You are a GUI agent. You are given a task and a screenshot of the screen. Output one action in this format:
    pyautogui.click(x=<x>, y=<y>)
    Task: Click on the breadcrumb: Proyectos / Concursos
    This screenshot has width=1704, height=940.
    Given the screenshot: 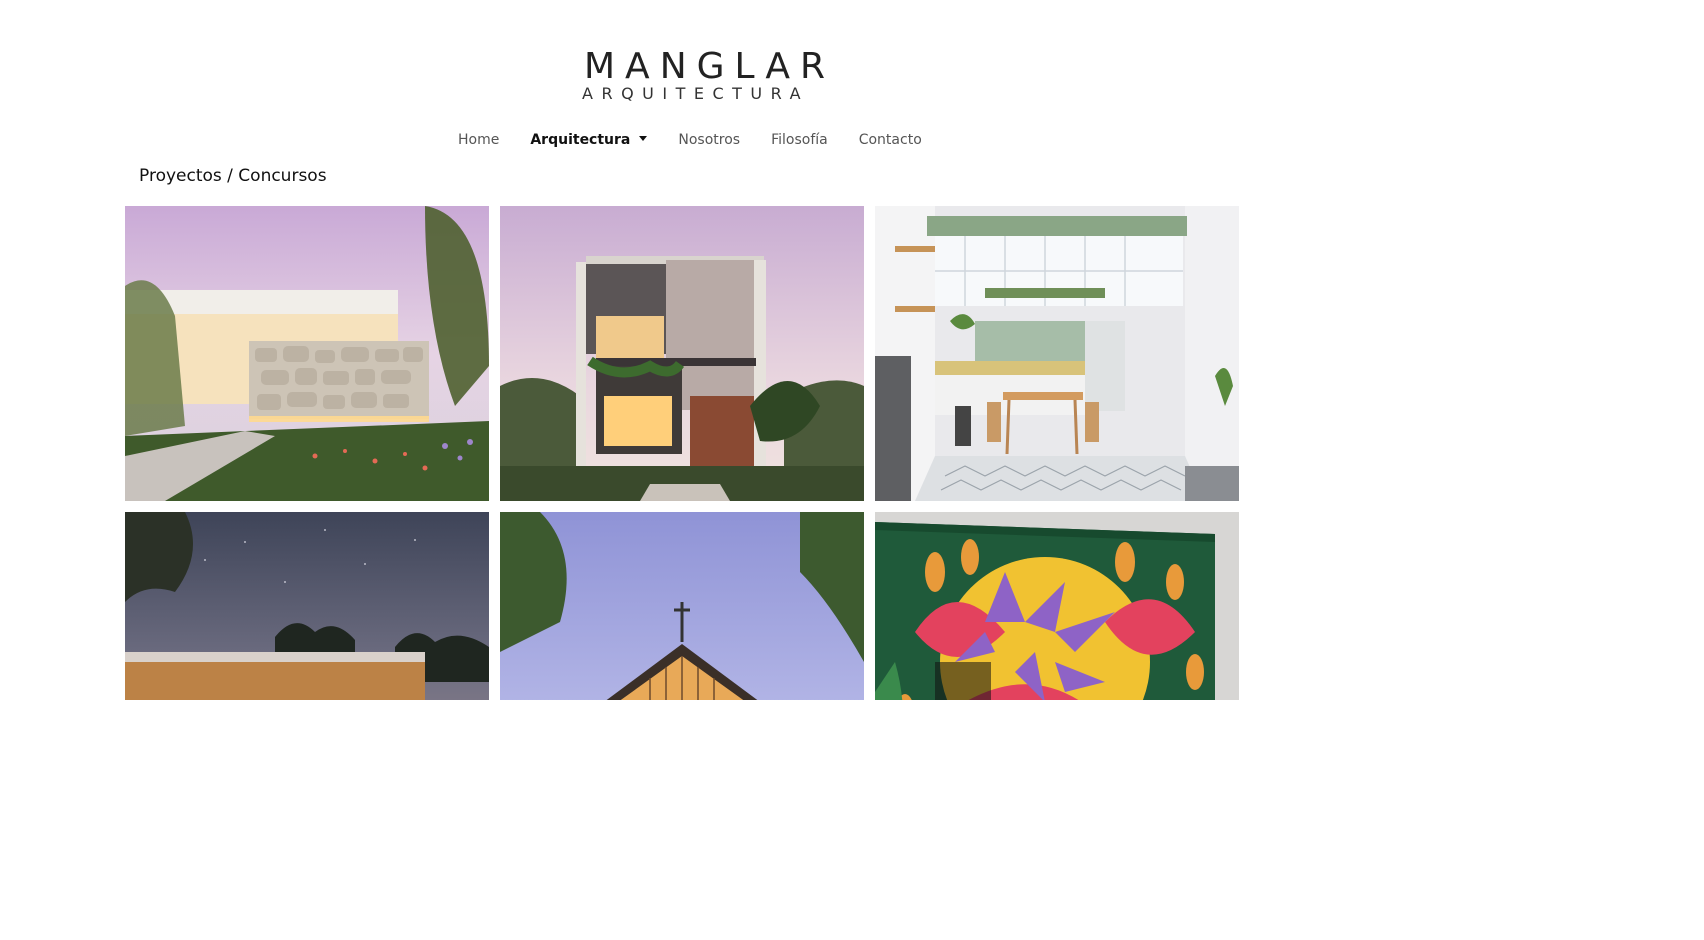 What is the action you would take?
    pyautogui.click(x=233, y=176)
    